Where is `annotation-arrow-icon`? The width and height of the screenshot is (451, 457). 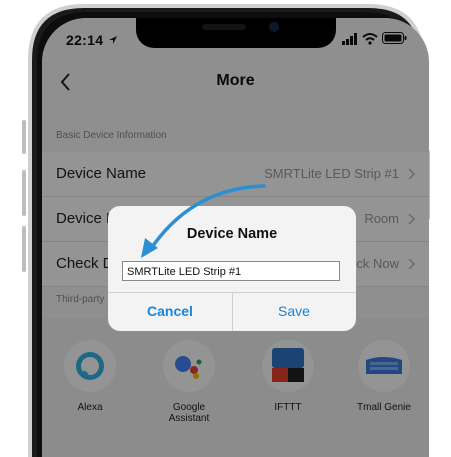
annotation-arrow-icon is located at coordinates (203, 221).